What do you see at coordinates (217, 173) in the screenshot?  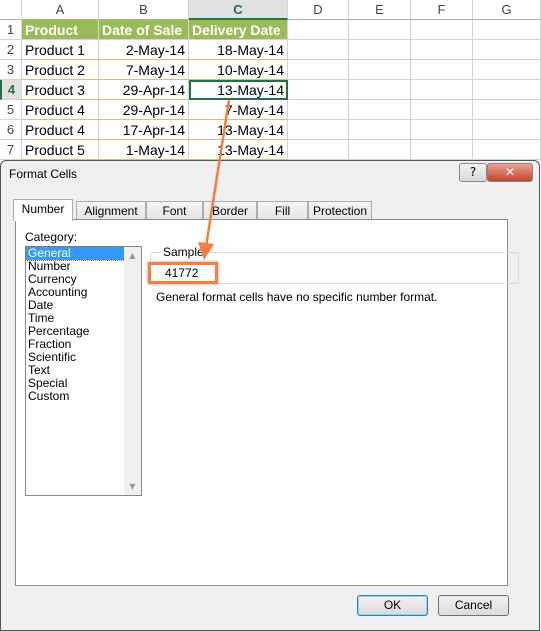 I see `arrow-line` at bounding box center [217, 173].